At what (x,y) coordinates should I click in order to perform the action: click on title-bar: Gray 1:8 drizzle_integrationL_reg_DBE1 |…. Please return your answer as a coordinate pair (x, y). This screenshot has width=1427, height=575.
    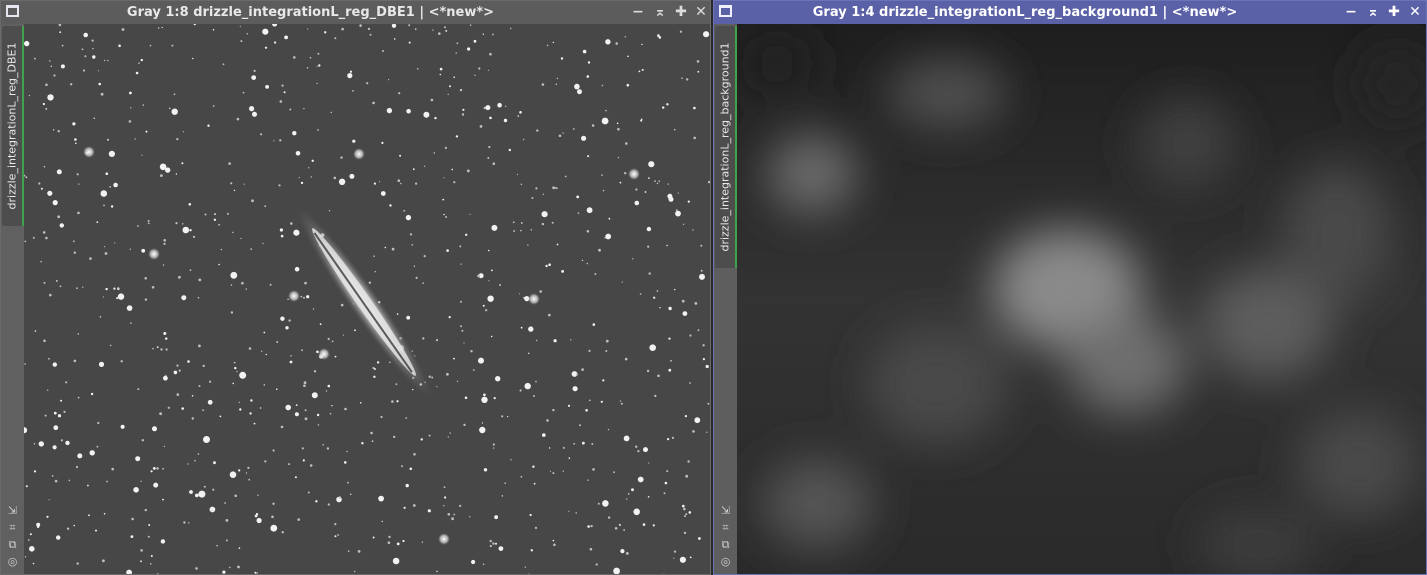
    Looking at the image, I should click on (355, 12).